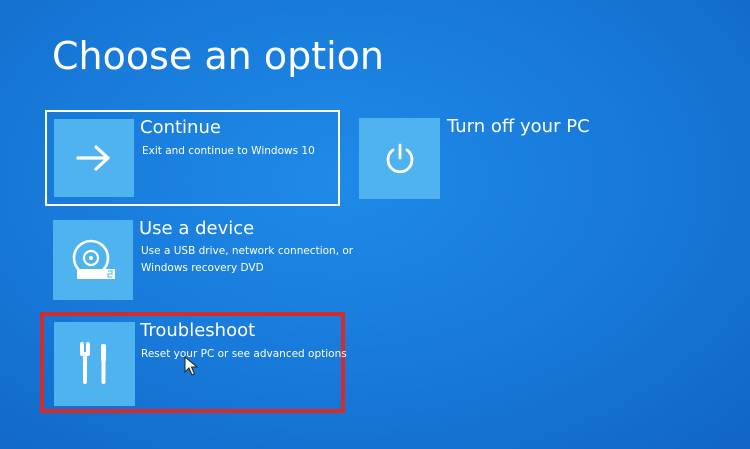 The height and width of the screenshot is (449, 750). I want to click on turn-off-title: Turn off your PC, so click(518, 126).